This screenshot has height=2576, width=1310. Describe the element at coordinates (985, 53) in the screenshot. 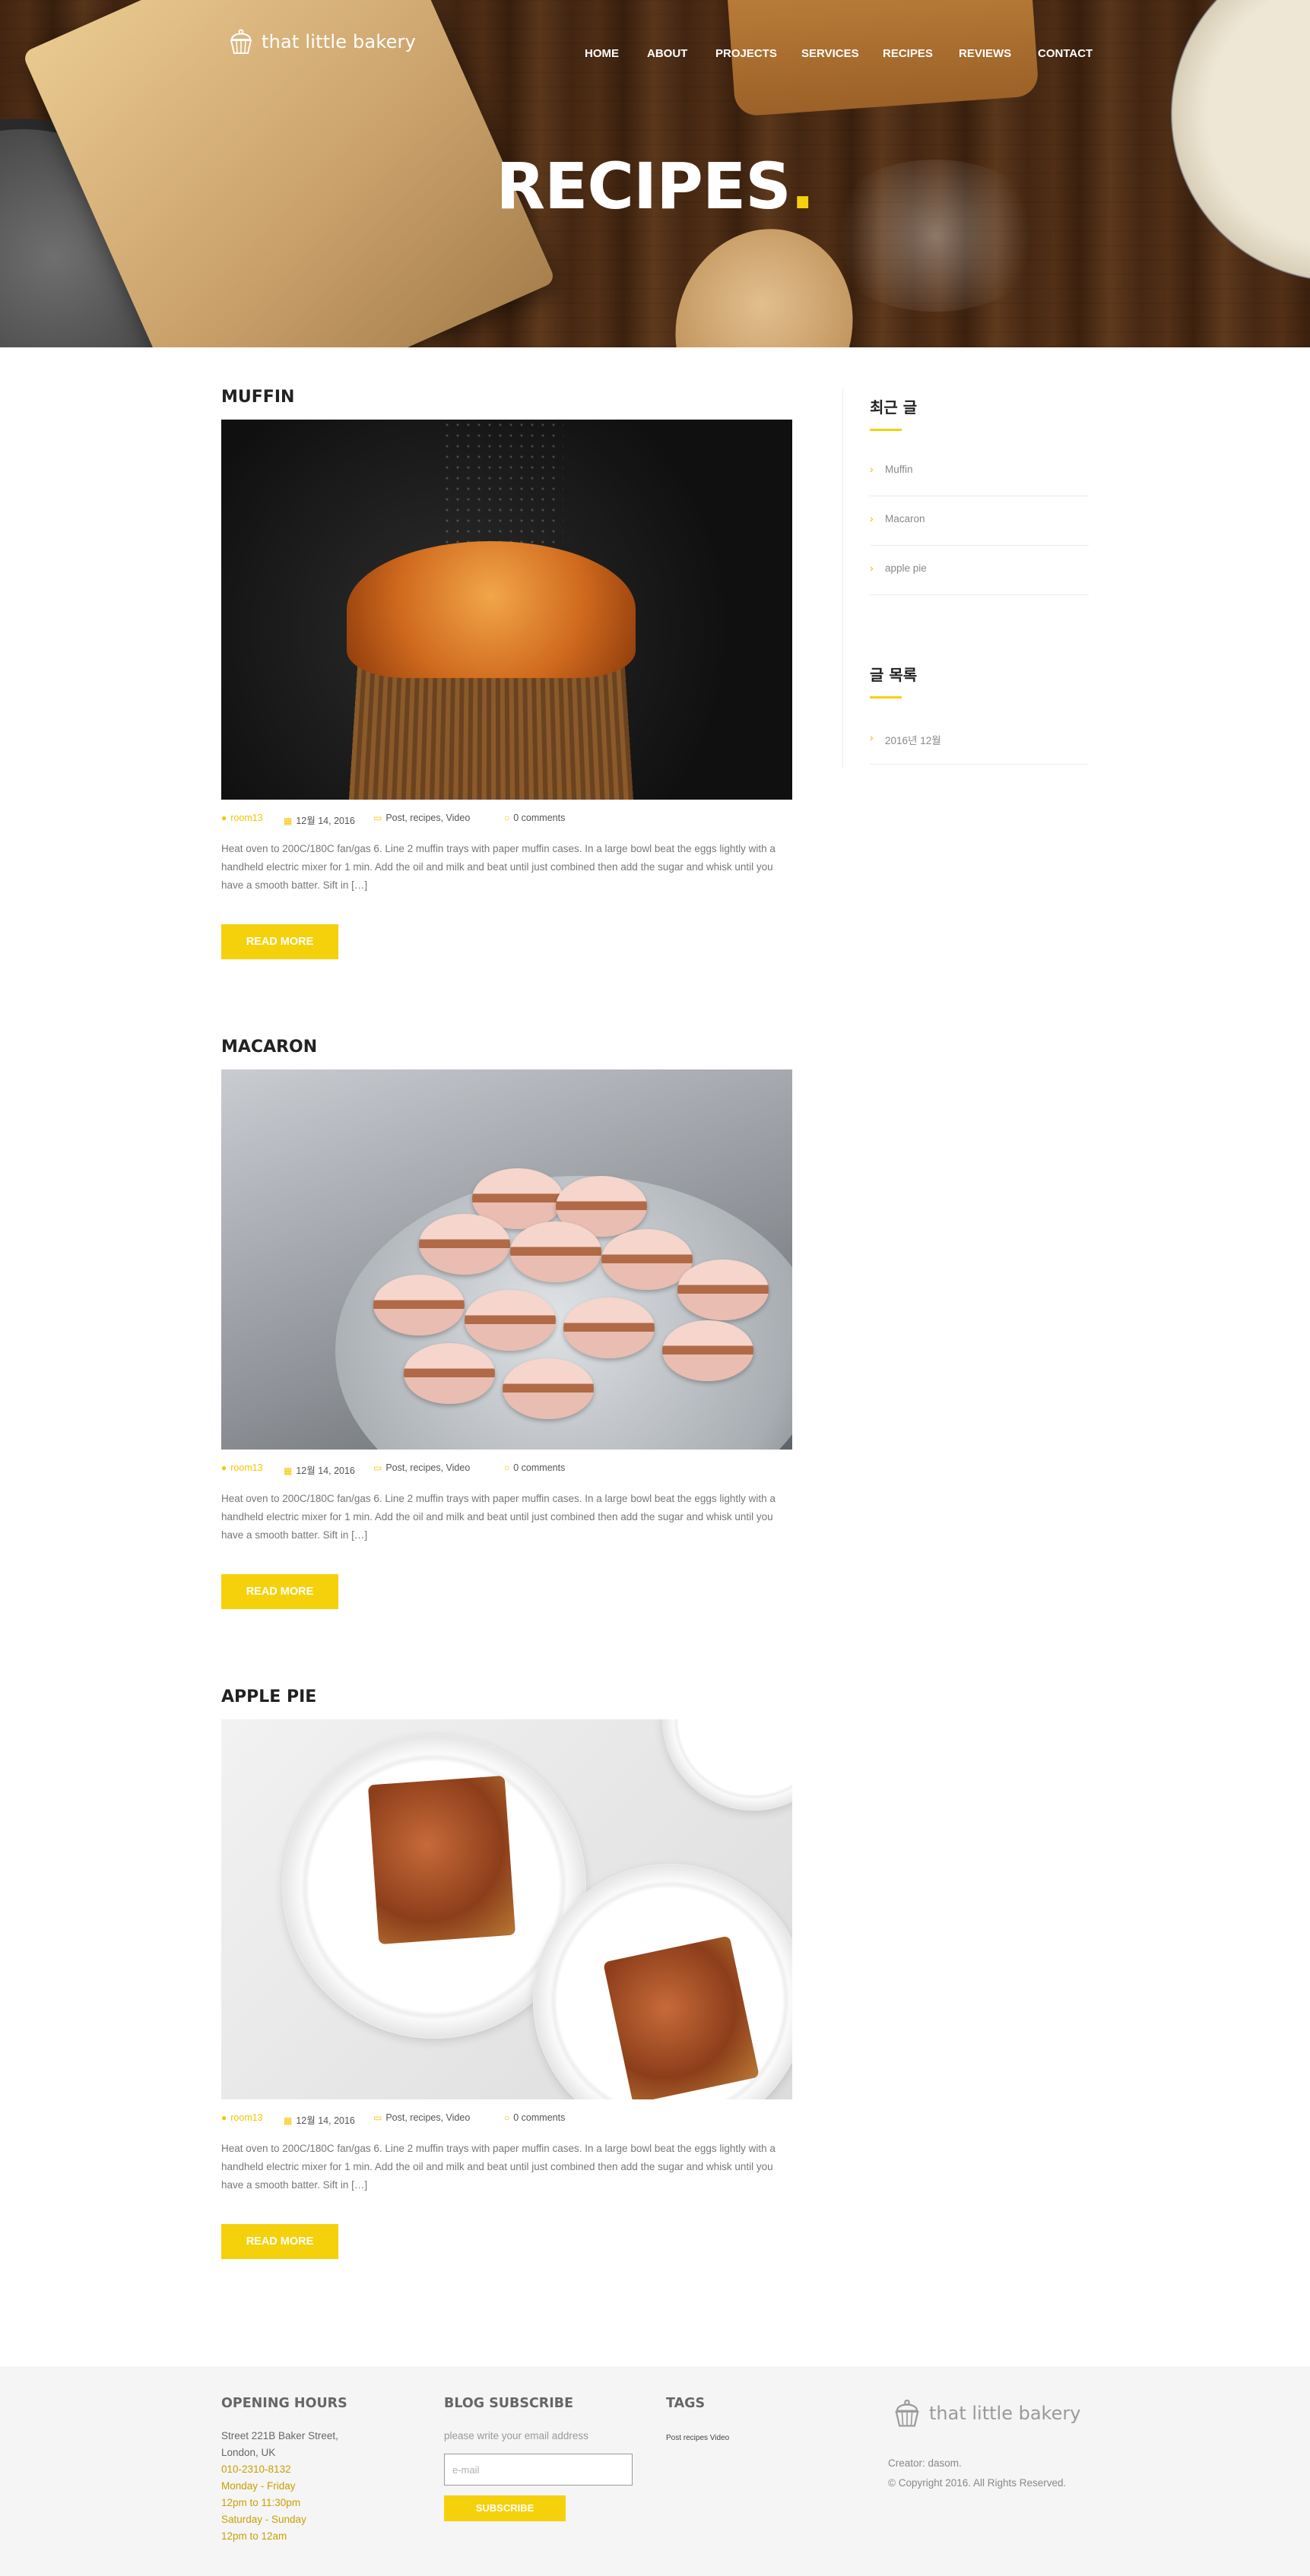

I see `nav-reviews: REVIEWS` at that location.